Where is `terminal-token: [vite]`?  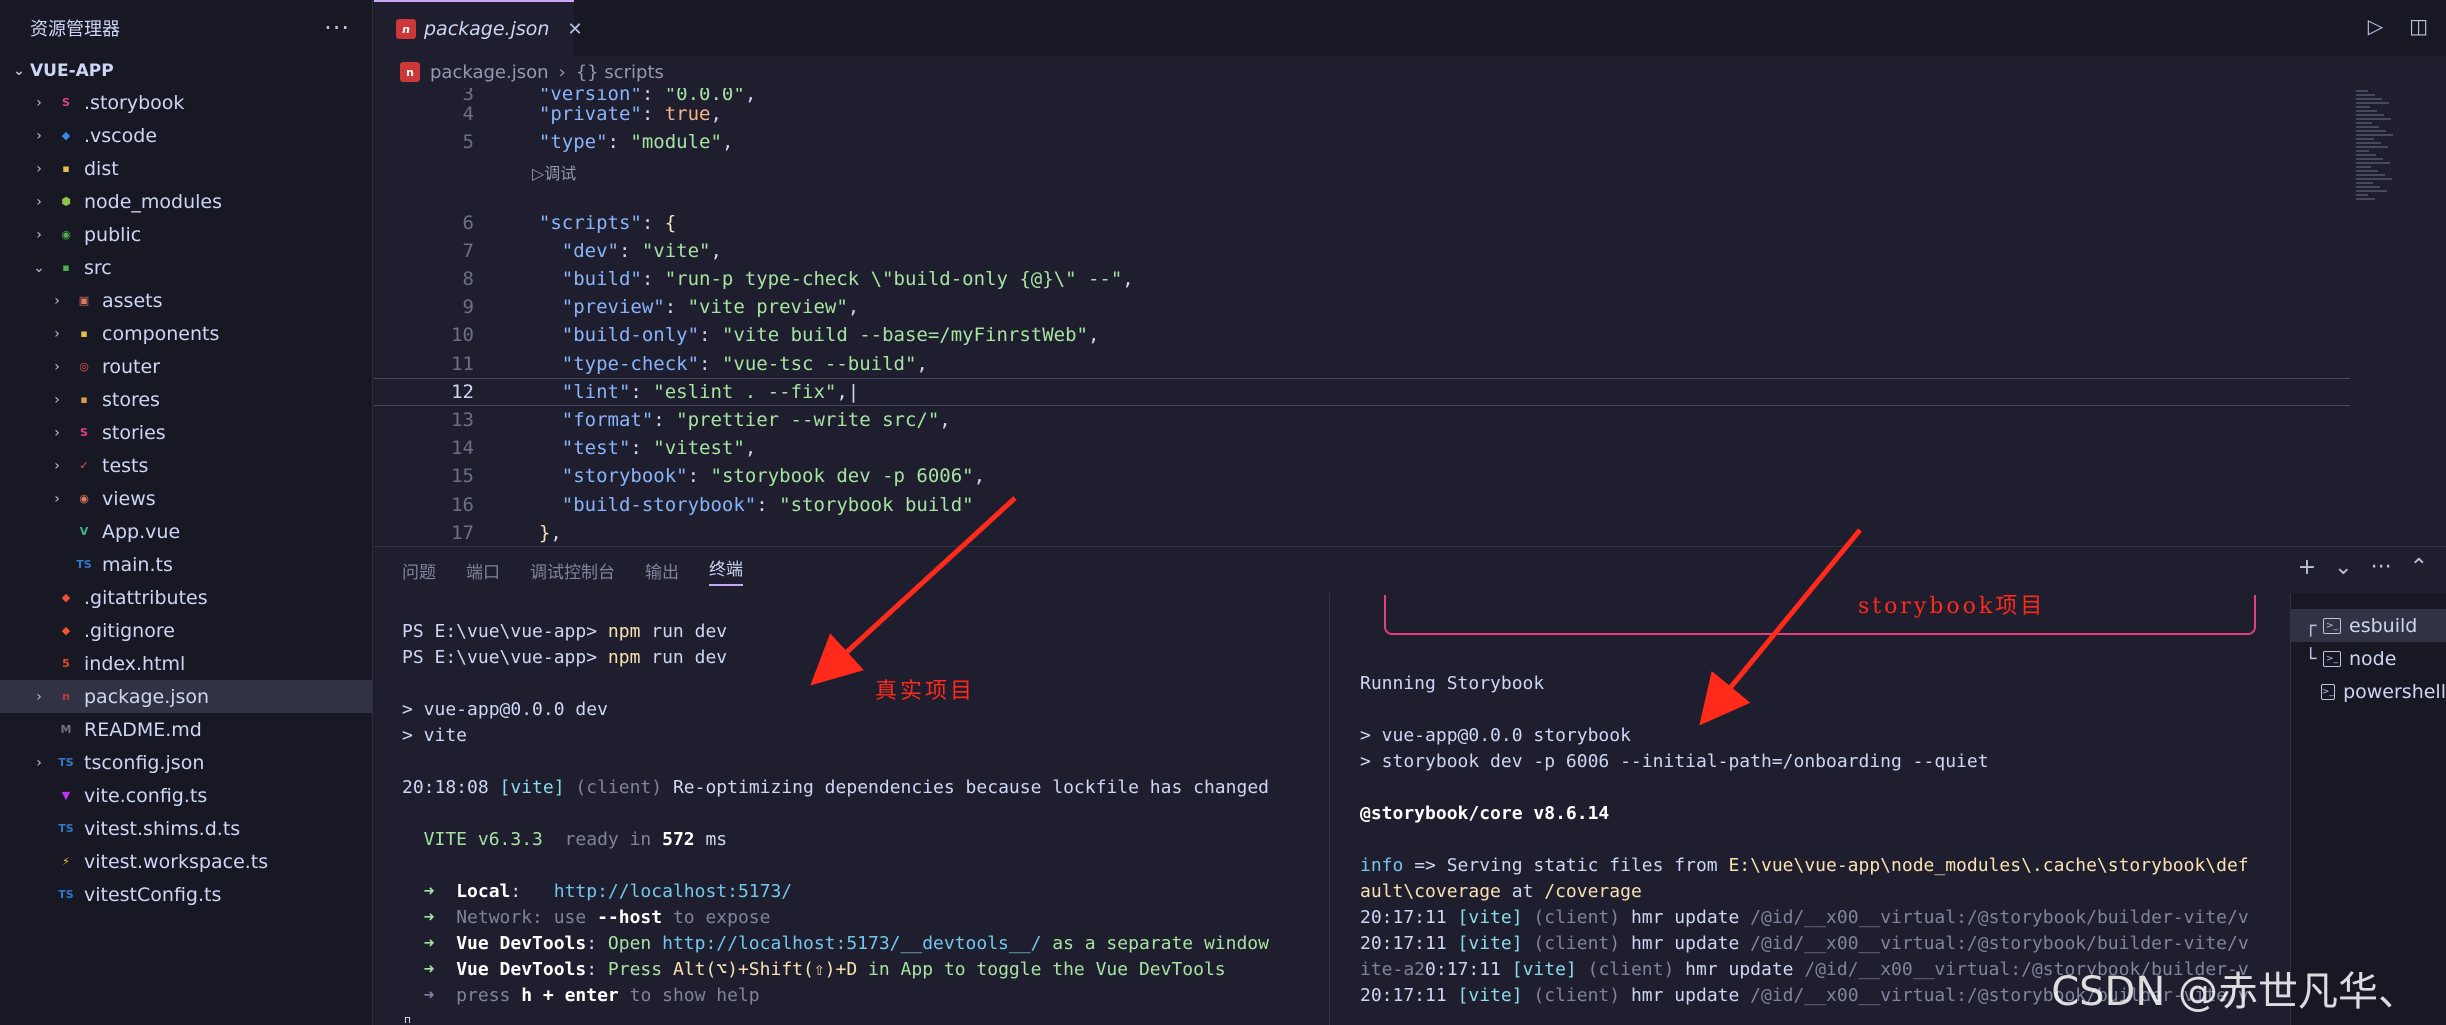 terminal-token: [vite] is located at coordinates (1544, 969).